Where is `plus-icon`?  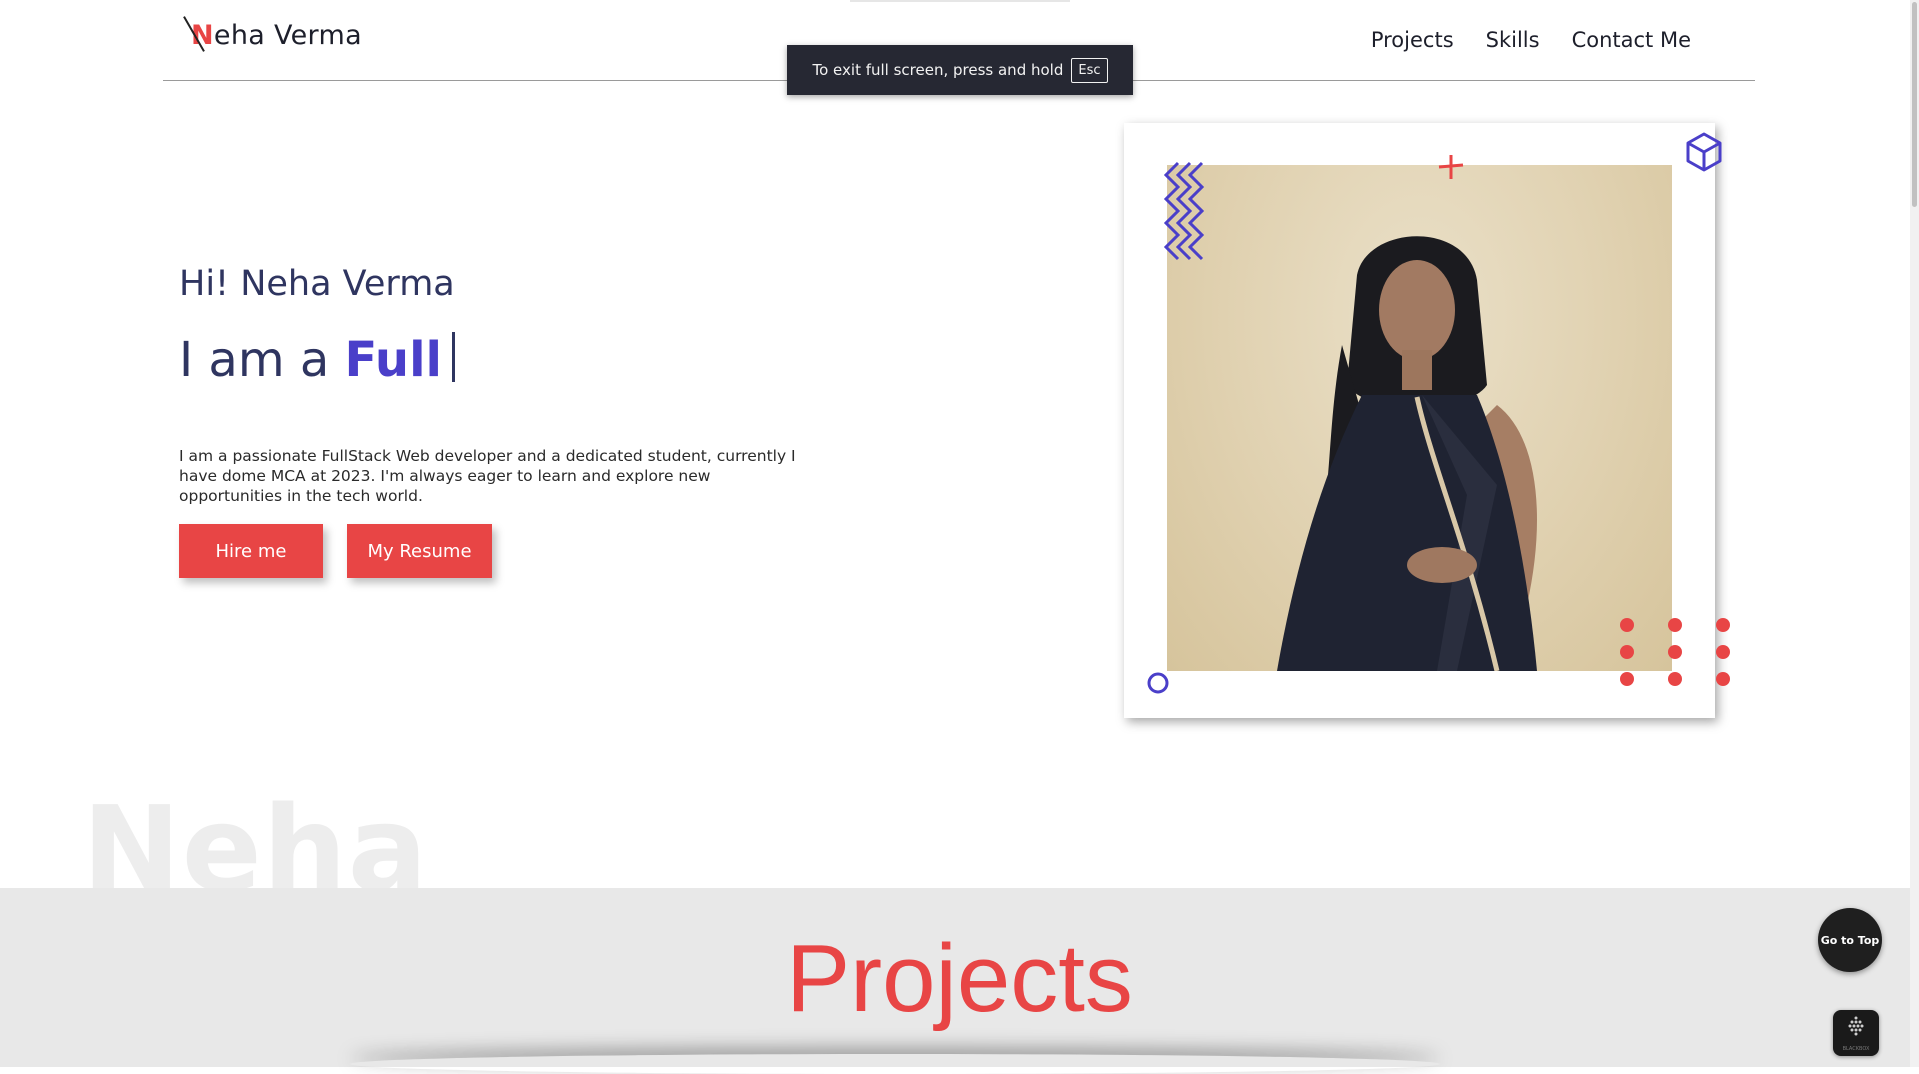 plus-icon is located at coordinates (1451, 167).